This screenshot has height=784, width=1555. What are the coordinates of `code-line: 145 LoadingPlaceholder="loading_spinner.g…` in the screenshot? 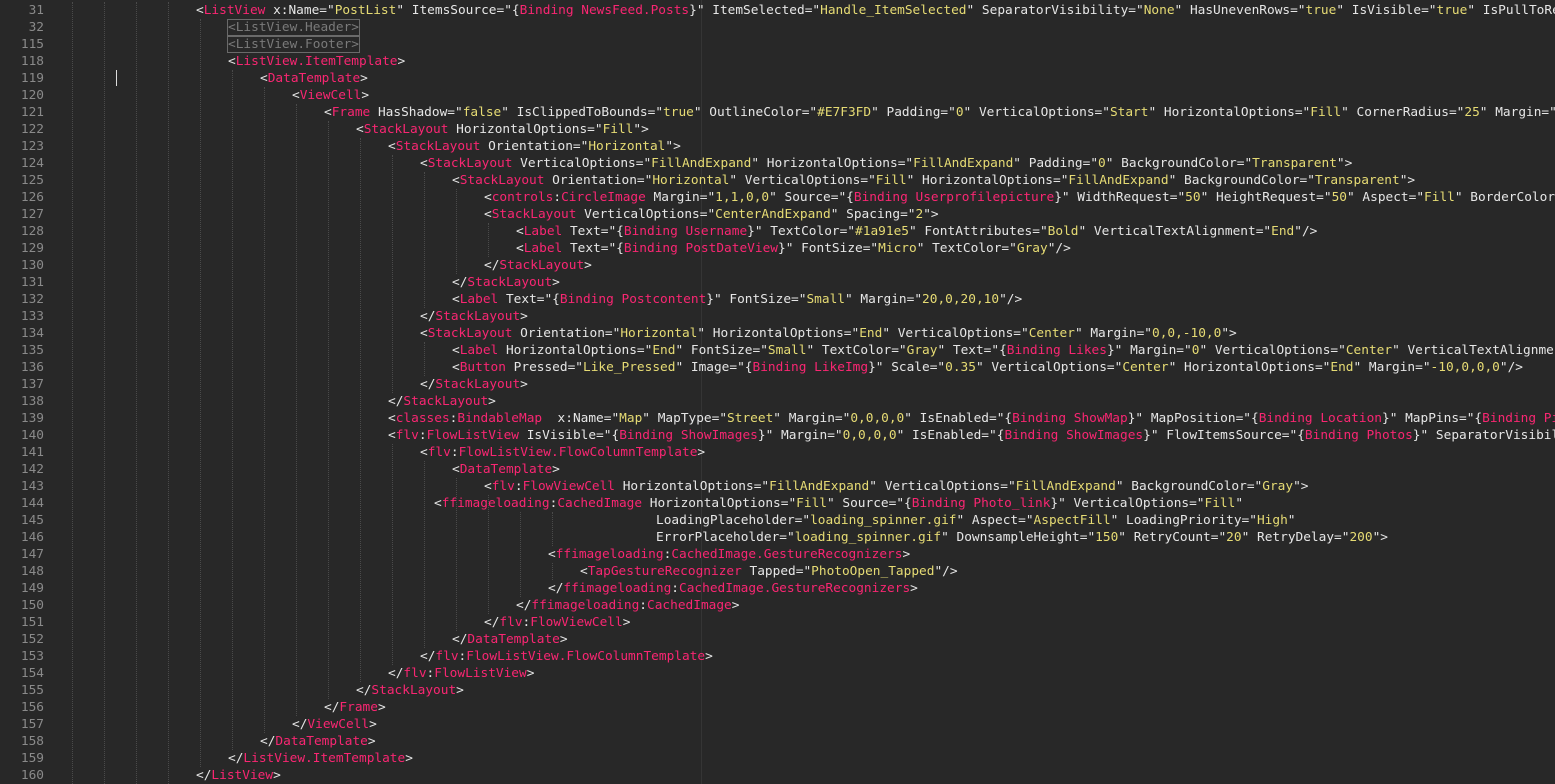 It's located at (777, 520).